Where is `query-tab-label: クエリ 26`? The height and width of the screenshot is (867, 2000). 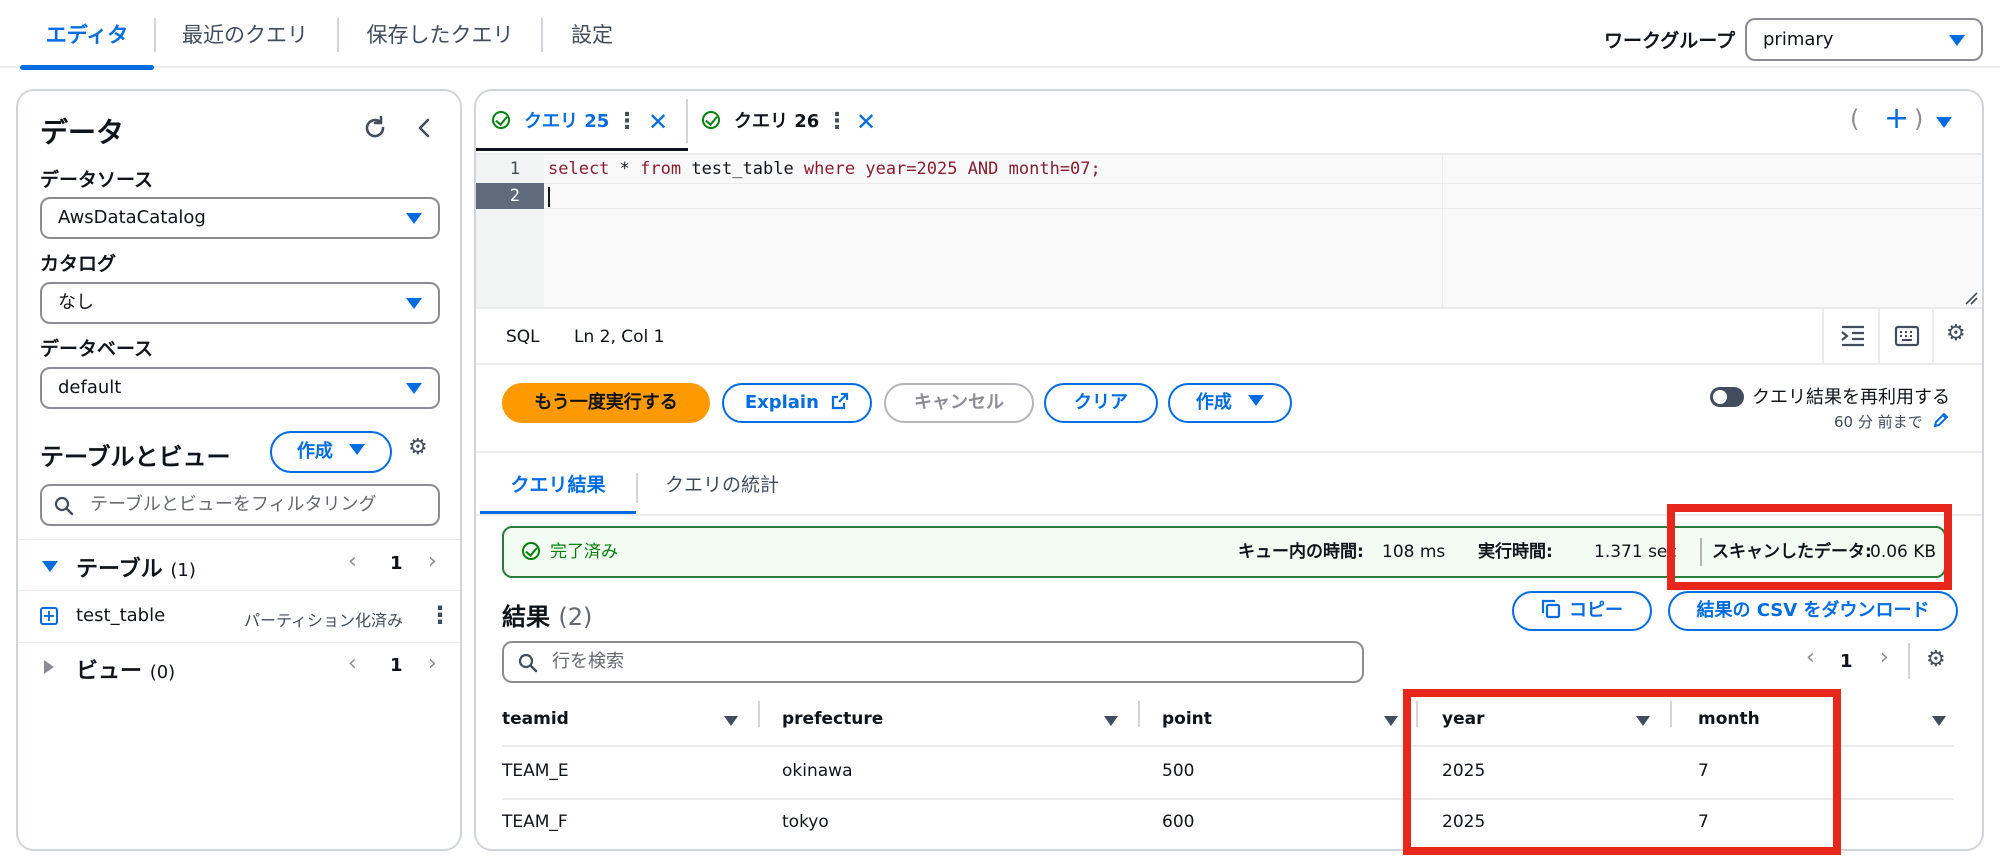 query-tab-label: クエリ 26 is located at coordinates (777, 121).